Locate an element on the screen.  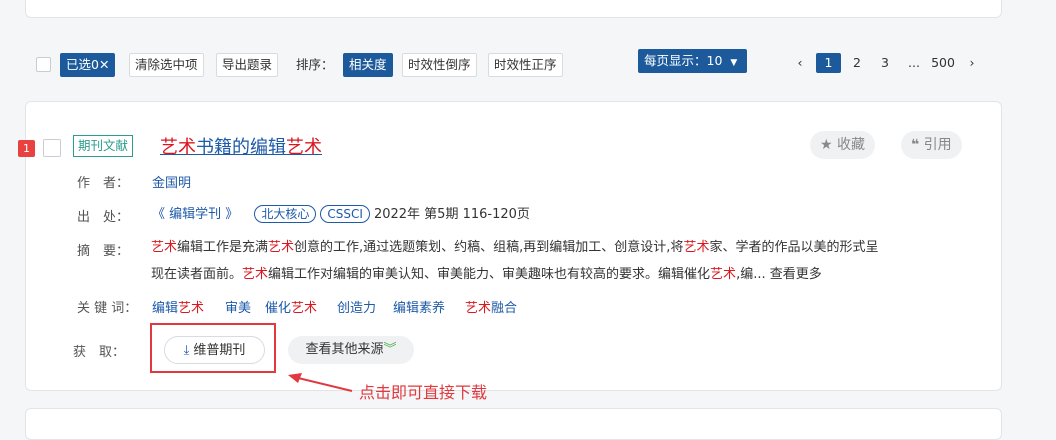
selected-count-button: 已选0✕ is located at coordinates (88, 65).